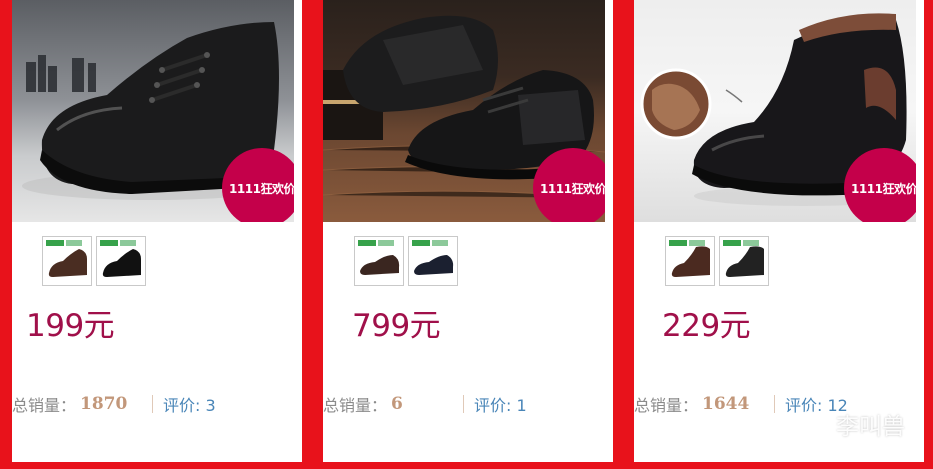  What do you see at coordinates (396, 326) in the screenshot?
I see `product-price: 799元` at bounding box center [396, 326].